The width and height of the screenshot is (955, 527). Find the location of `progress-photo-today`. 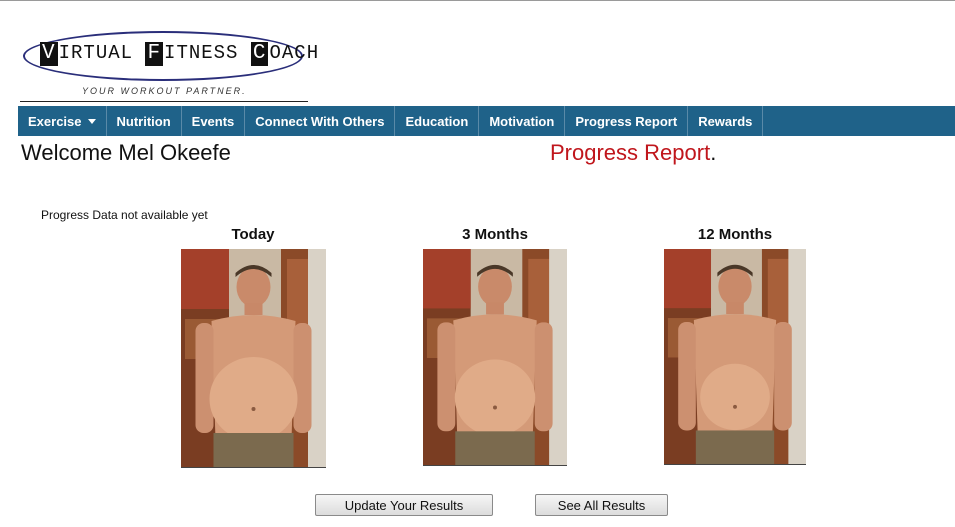

progress-photo-today is located at coordinates (253, 358).